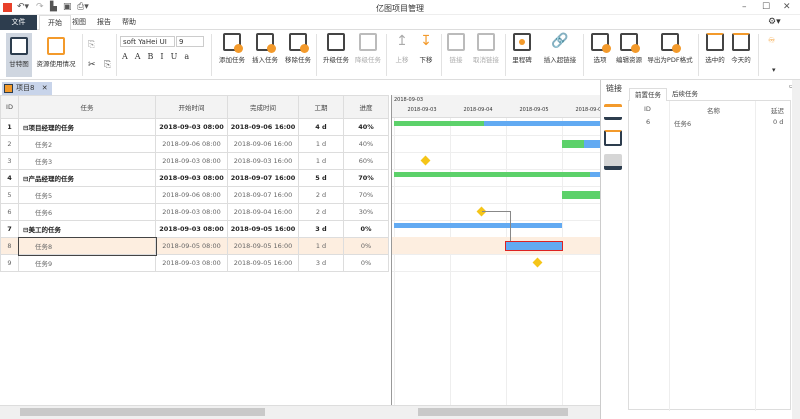 The height and width of the screenshot is (419, 800). I want to click on cell-task: 任务5, so click(87, 195).